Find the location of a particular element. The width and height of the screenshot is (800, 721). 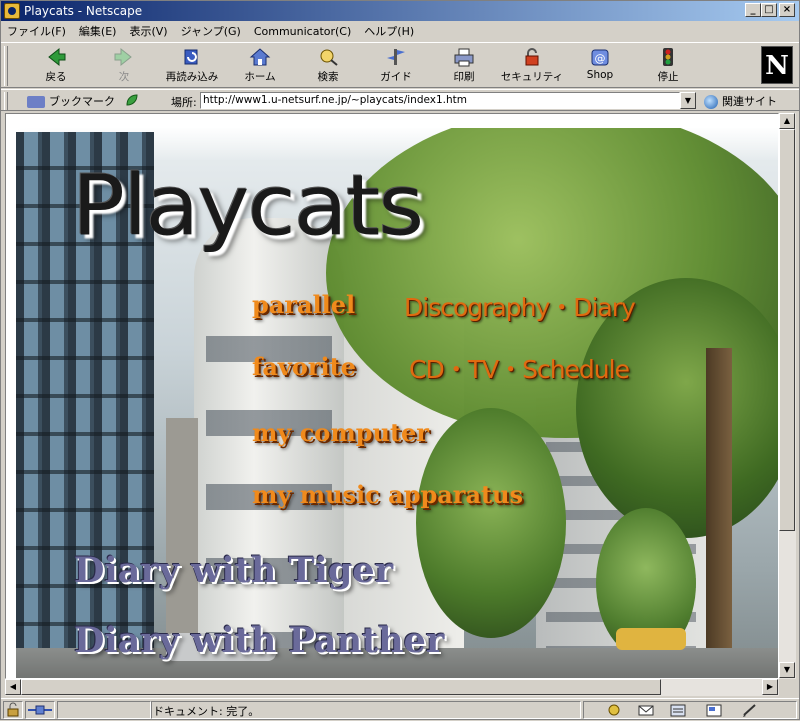

forward-button: 次 is located at coordinates (124, 67).